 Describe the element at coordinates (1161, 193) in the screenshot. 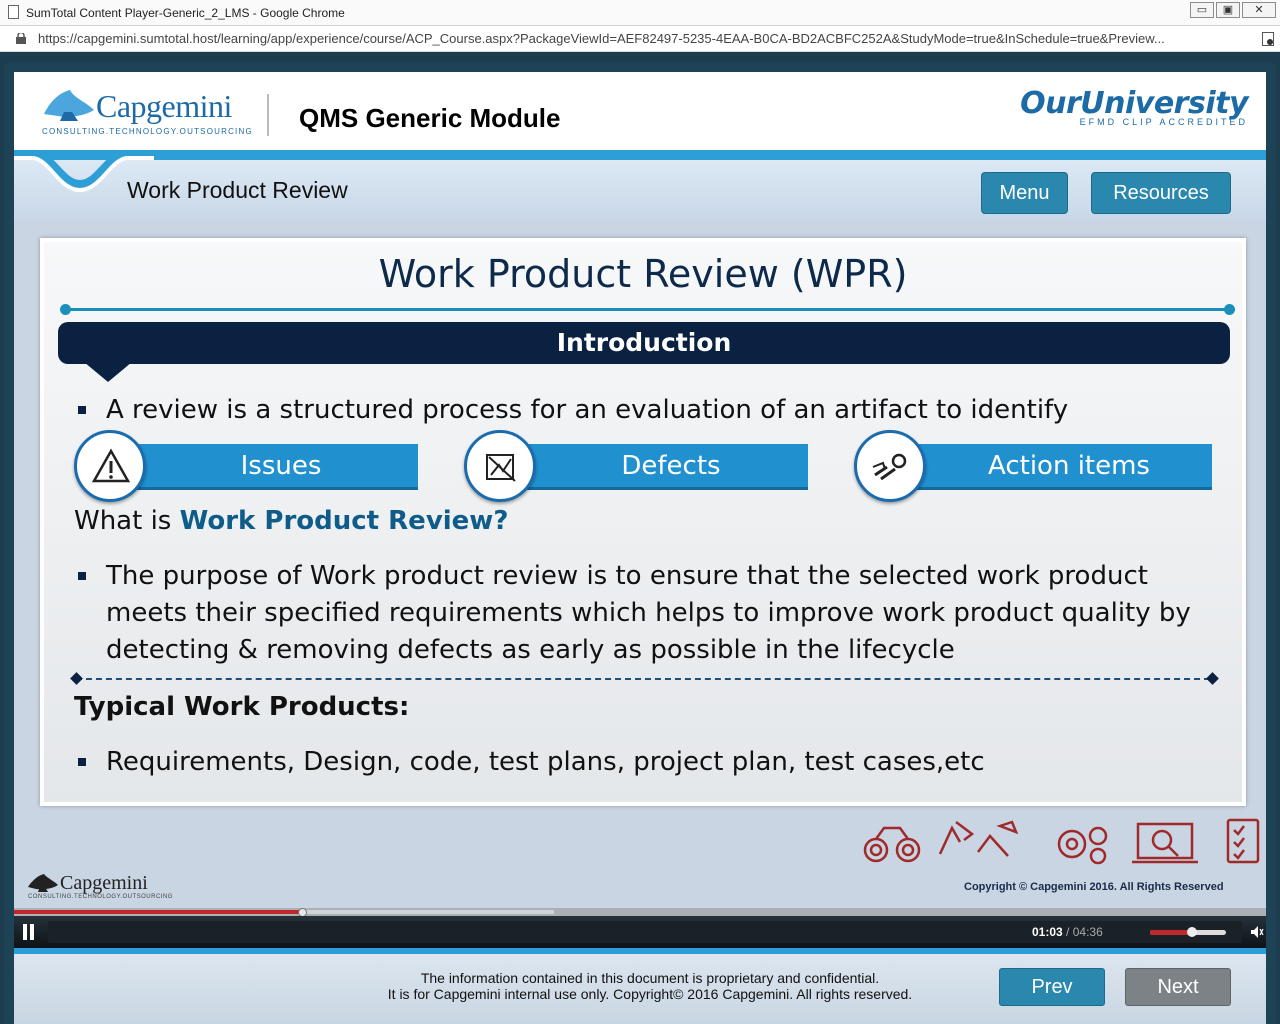

I see `resources-button: Resources` at that location.